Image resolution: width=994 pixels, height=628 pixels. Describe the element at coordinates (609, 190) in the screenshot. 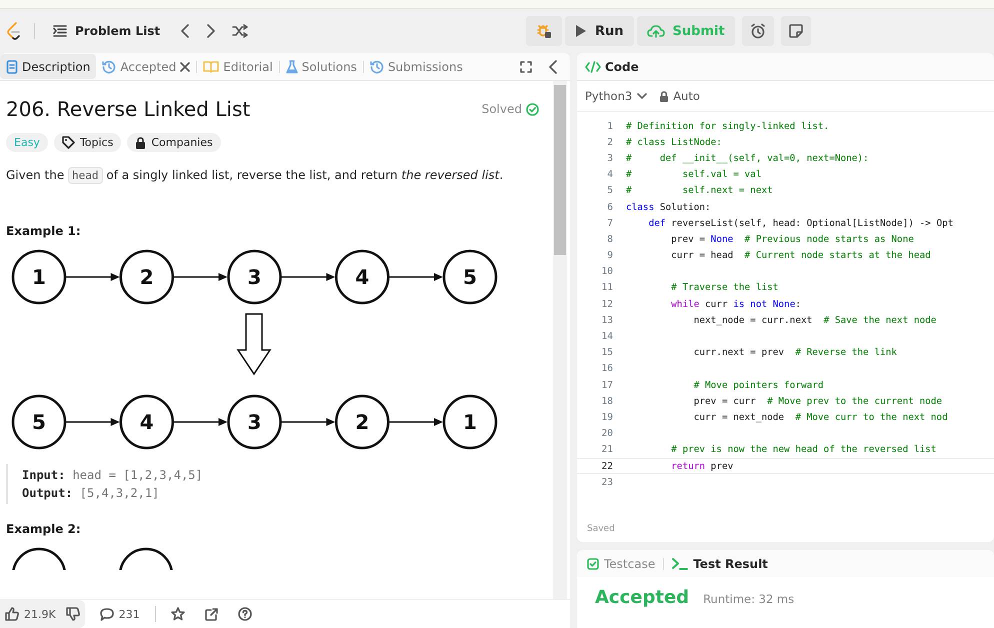

I see `line-number: 5` at that location.